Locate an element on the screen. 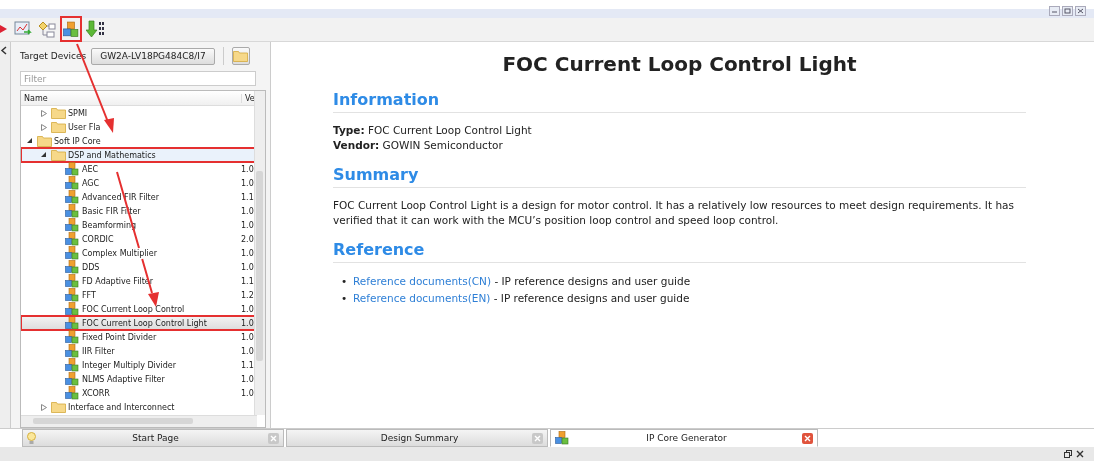 Image resolution: width=1094 pixels, height=461 pixels. reference-item: Reference documents(EN) - IP reference designs and user guide is located at coordinates (521, 298).